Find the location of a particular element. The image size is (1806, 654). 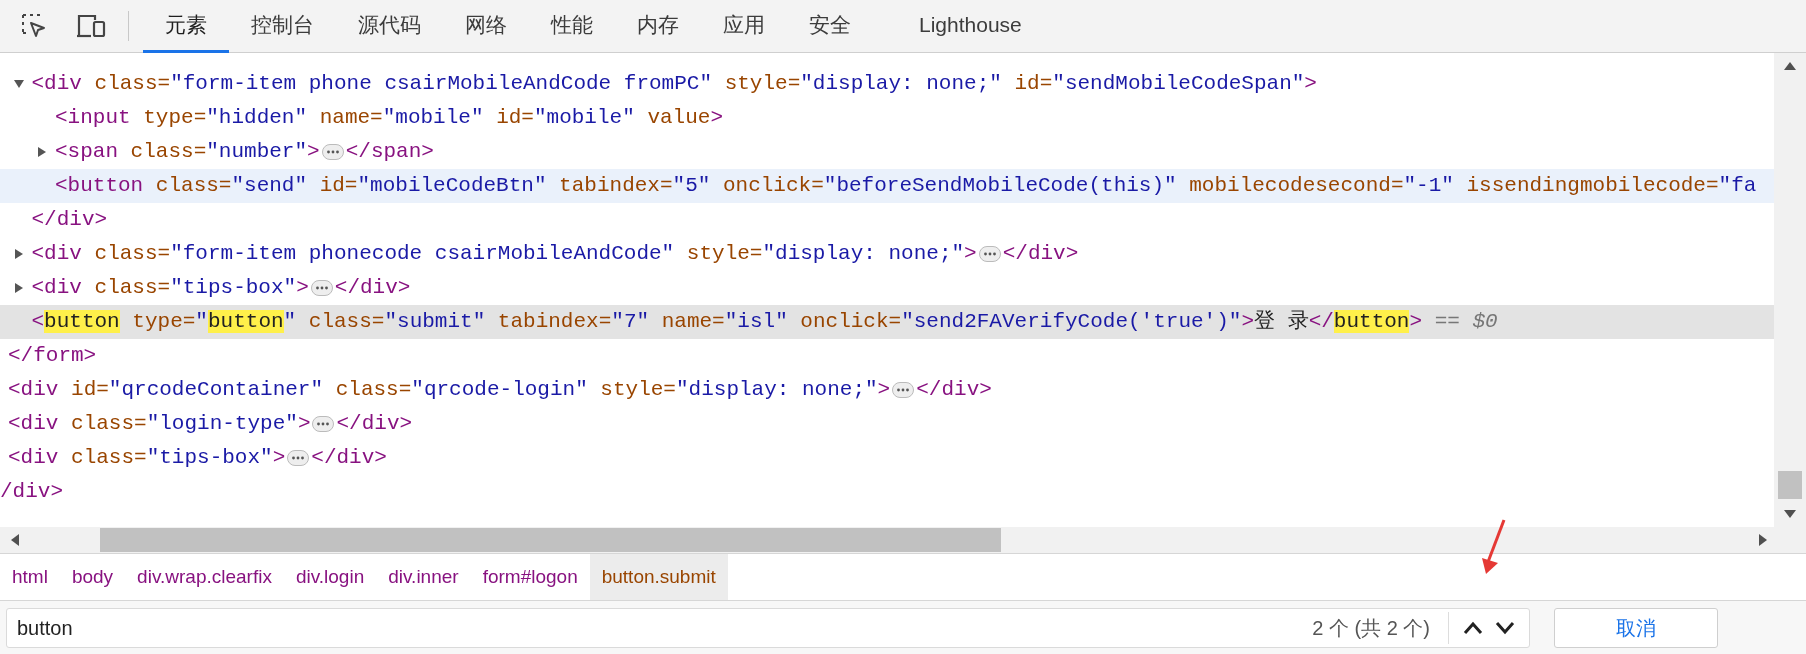

search-field: button 2 个 (共 2 个) is located at coordinates (768, 627).